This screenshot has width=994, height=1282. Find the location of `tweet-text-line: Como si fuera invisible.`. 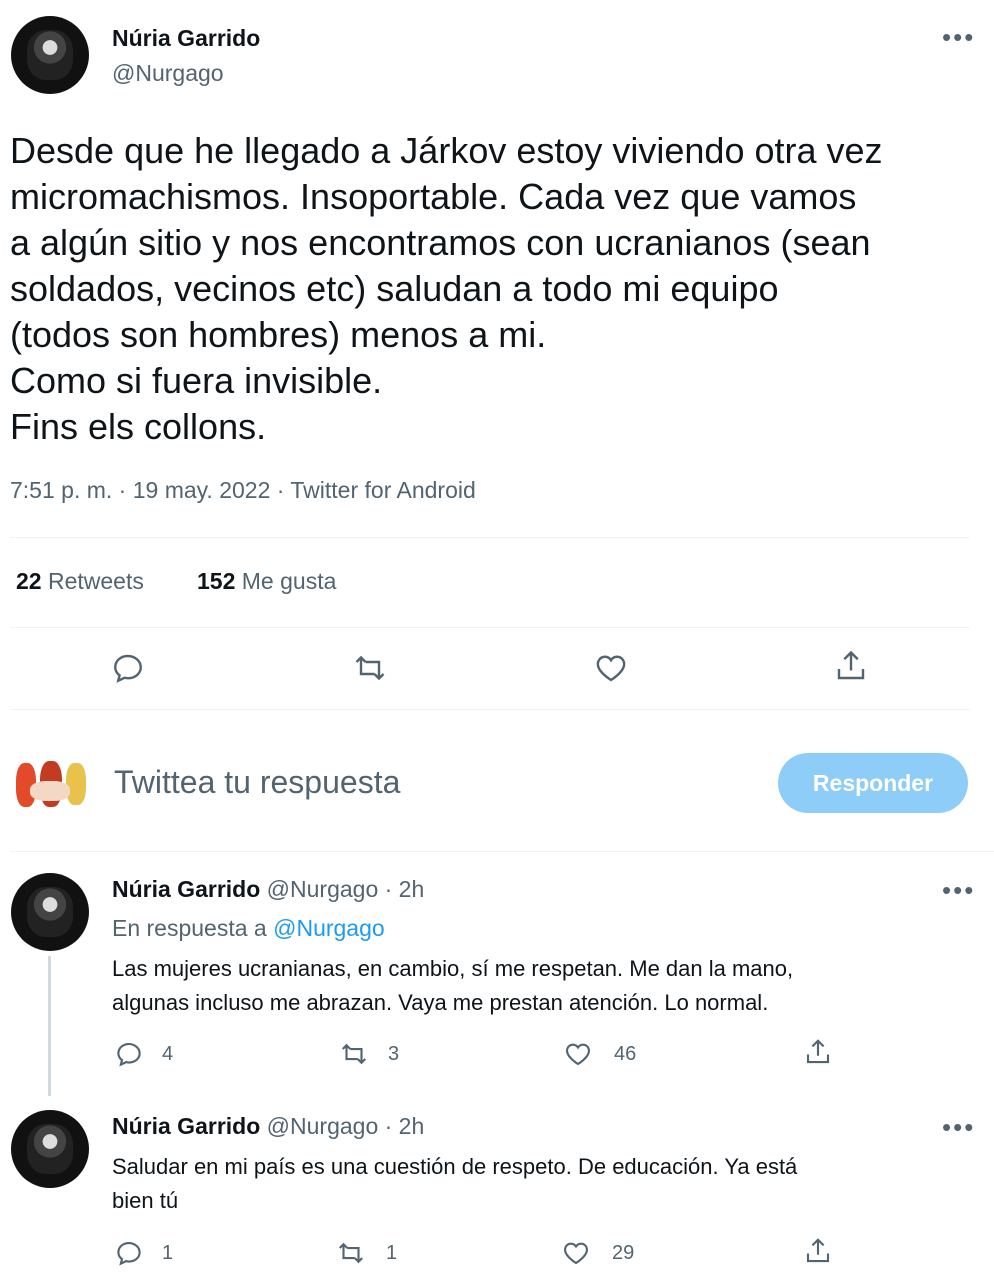

tweet-text-line: Como si fuera invisible. is located at coordinates (196, 380).